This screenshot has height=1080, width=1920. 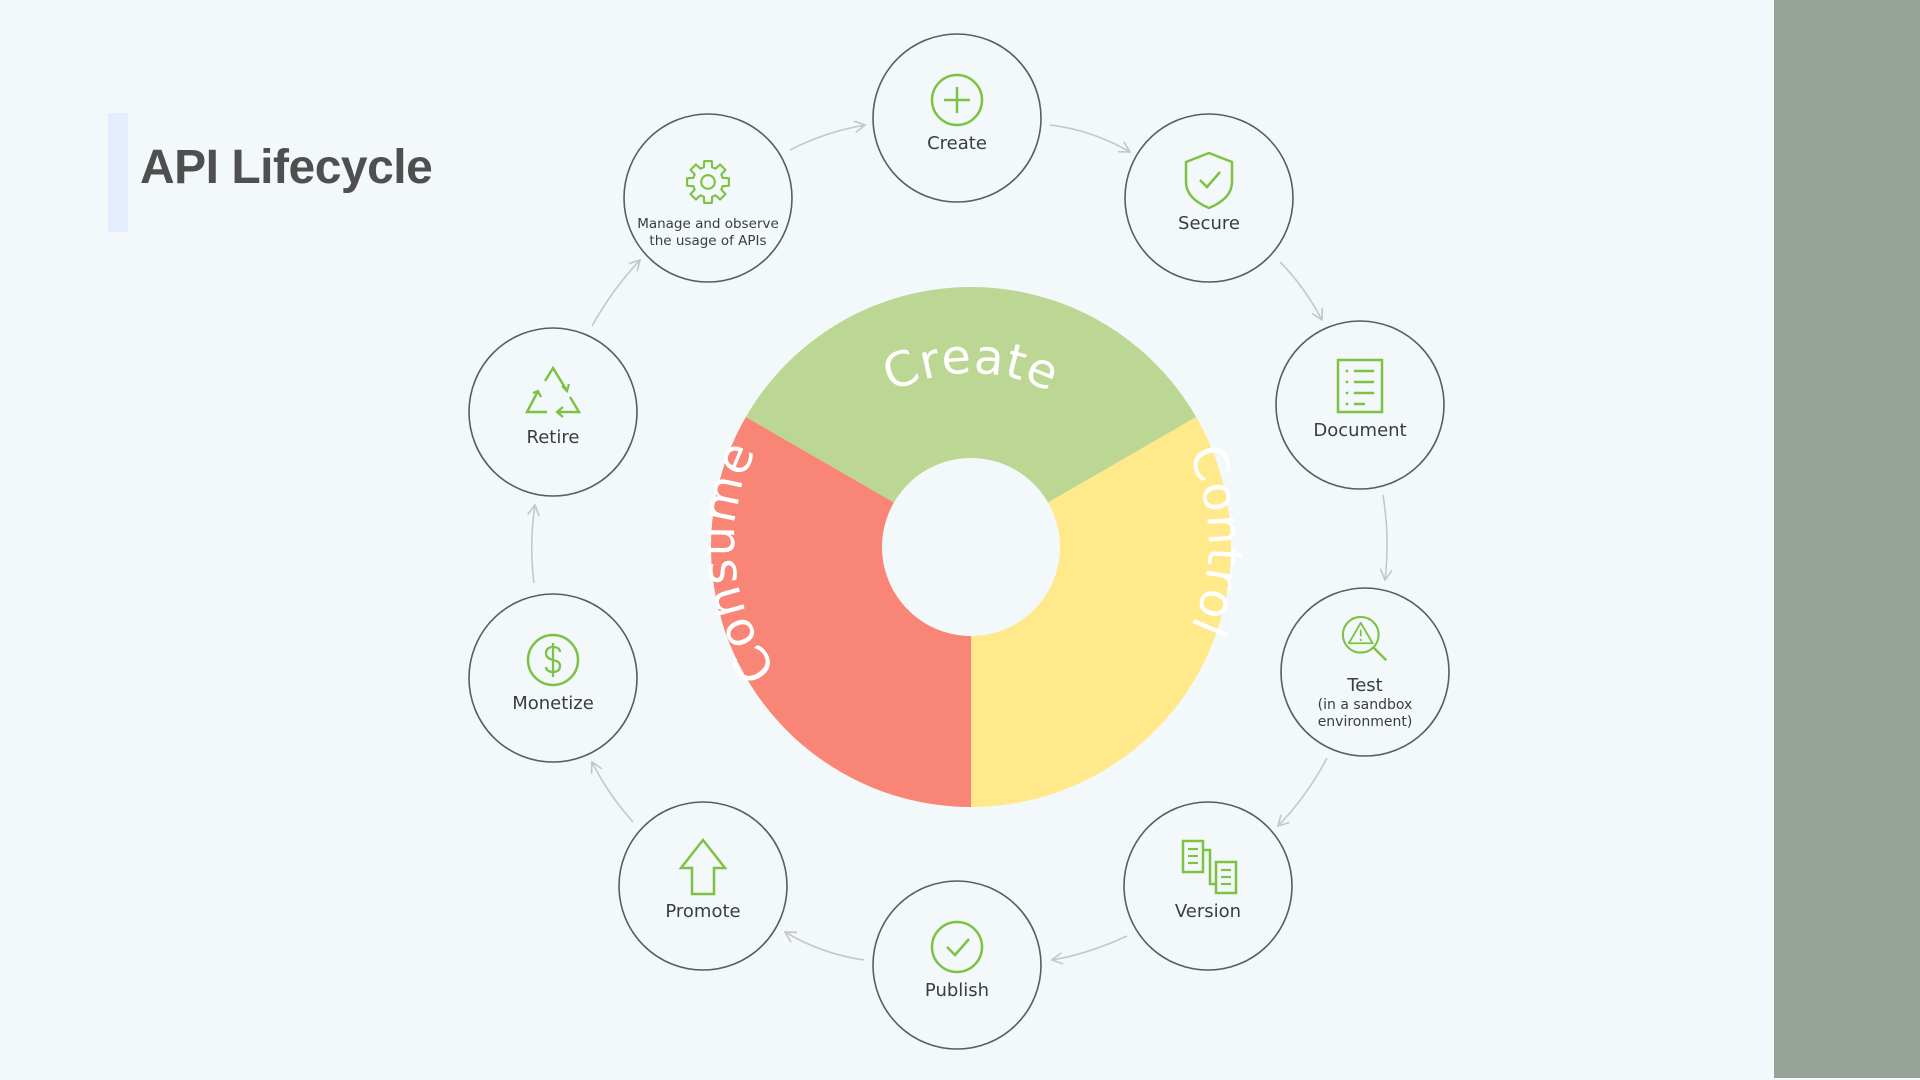 I want to click on document-list-icon, so click(x=1360, y=386).